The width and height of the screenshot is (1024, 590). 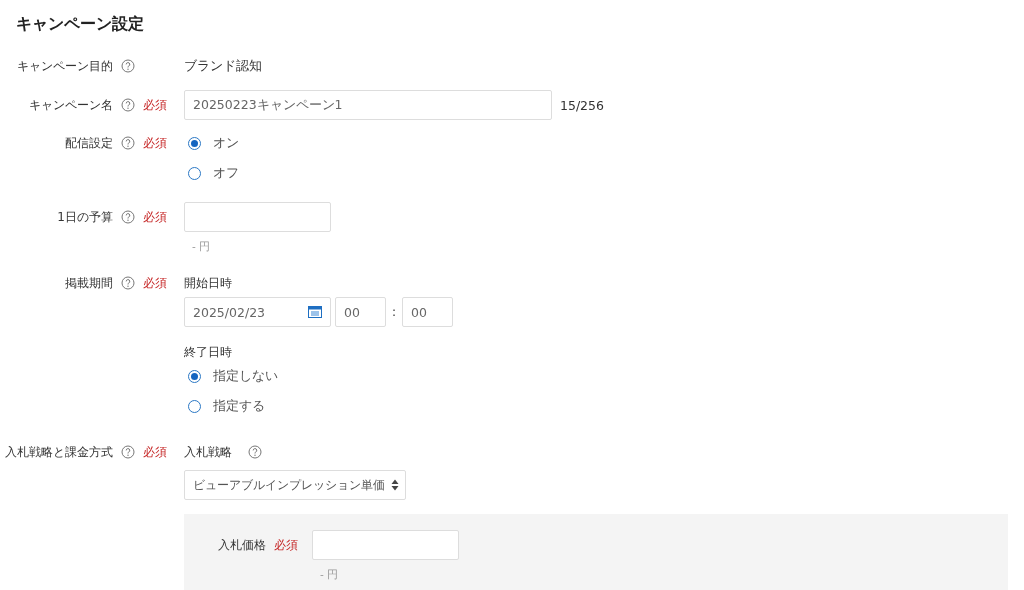 What do you see at coordinates (241, 545) in the screenshot?
I see `price-label: 入札価格` at bounding box center [241, 545].